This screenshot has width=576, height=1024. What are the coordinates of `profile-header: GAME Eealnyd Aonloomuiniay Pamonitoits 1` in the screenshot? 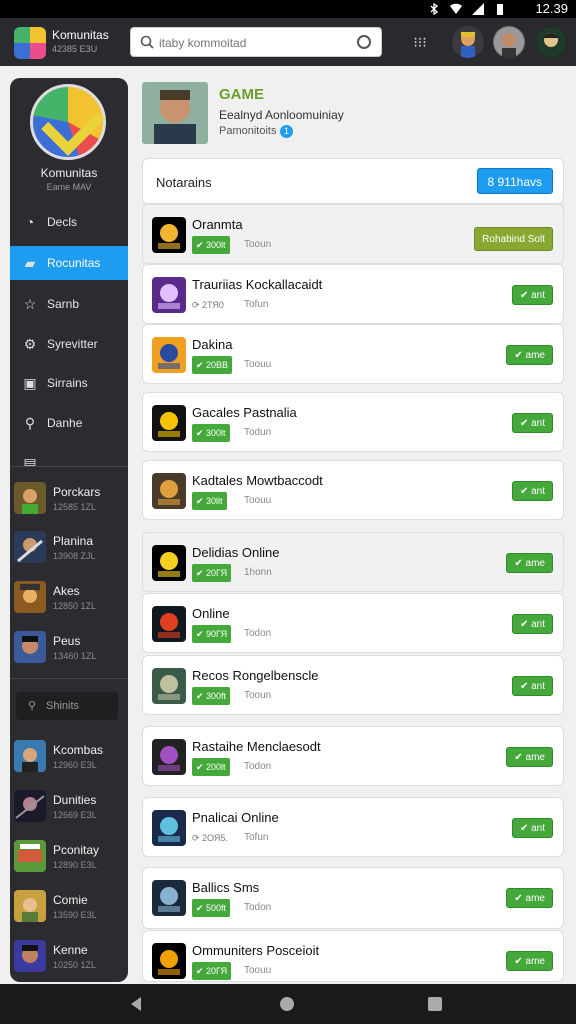 It's located at (353, 115).